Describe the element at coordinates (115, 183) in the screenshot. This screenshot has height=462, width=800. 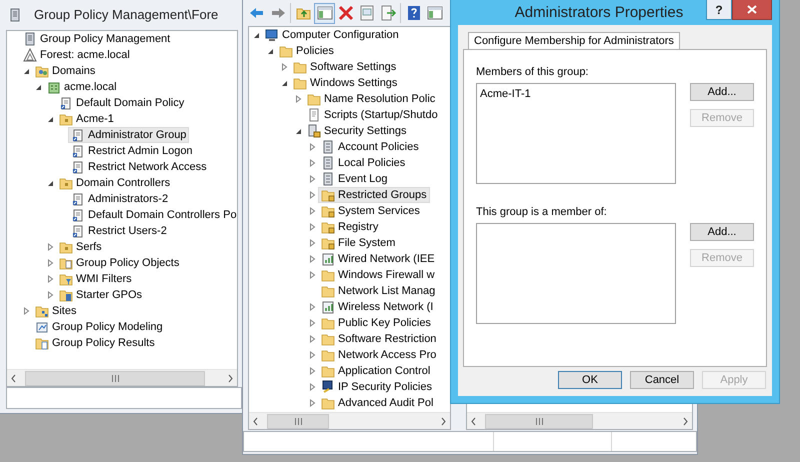
I see `tree-item: Domain Controllers` at that location.